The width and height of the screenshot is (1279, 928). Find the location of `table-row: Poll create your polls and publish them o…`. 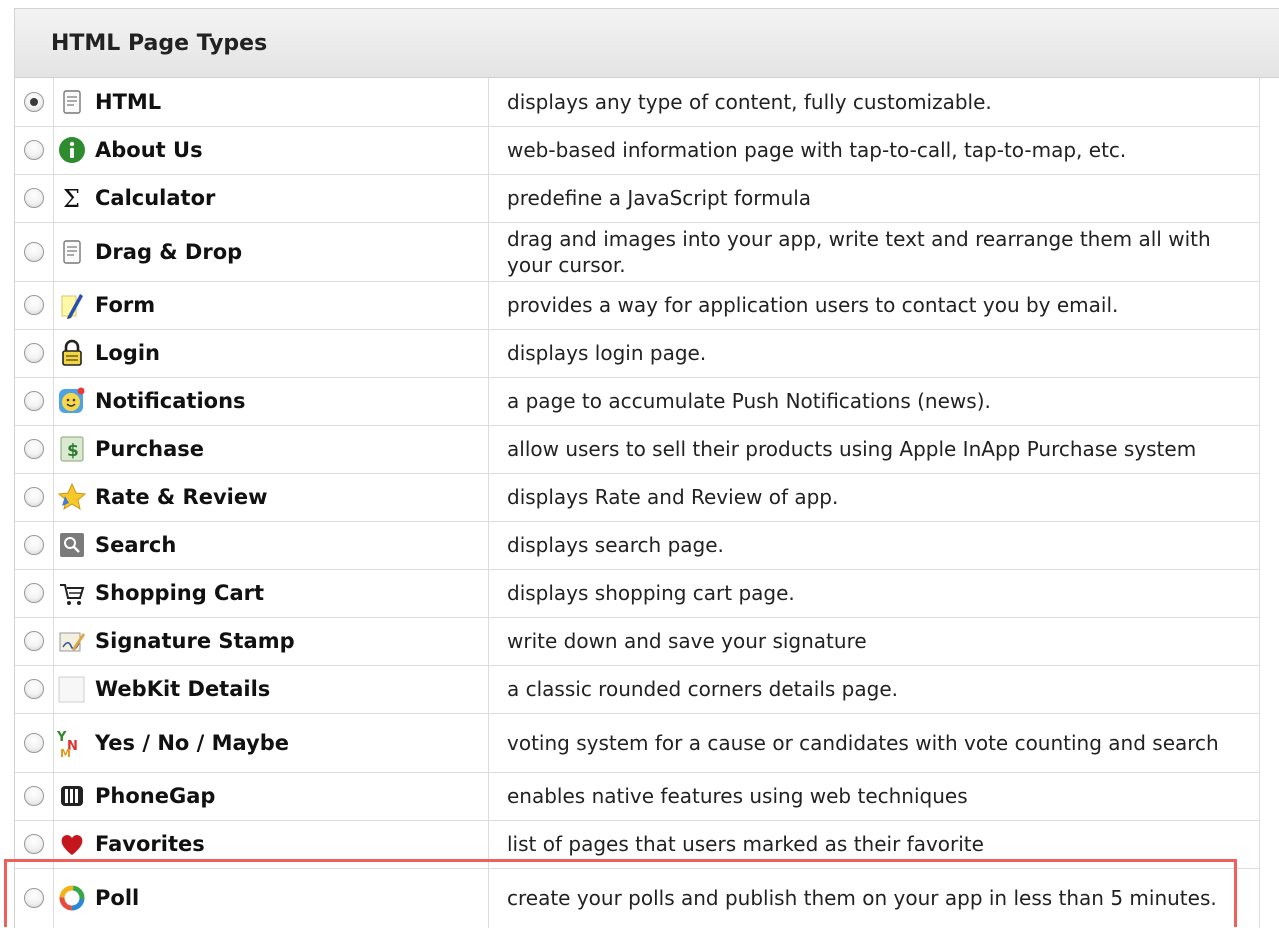

table-row: Poll create your polls and publish them o… is located at coordinates (637, 898).